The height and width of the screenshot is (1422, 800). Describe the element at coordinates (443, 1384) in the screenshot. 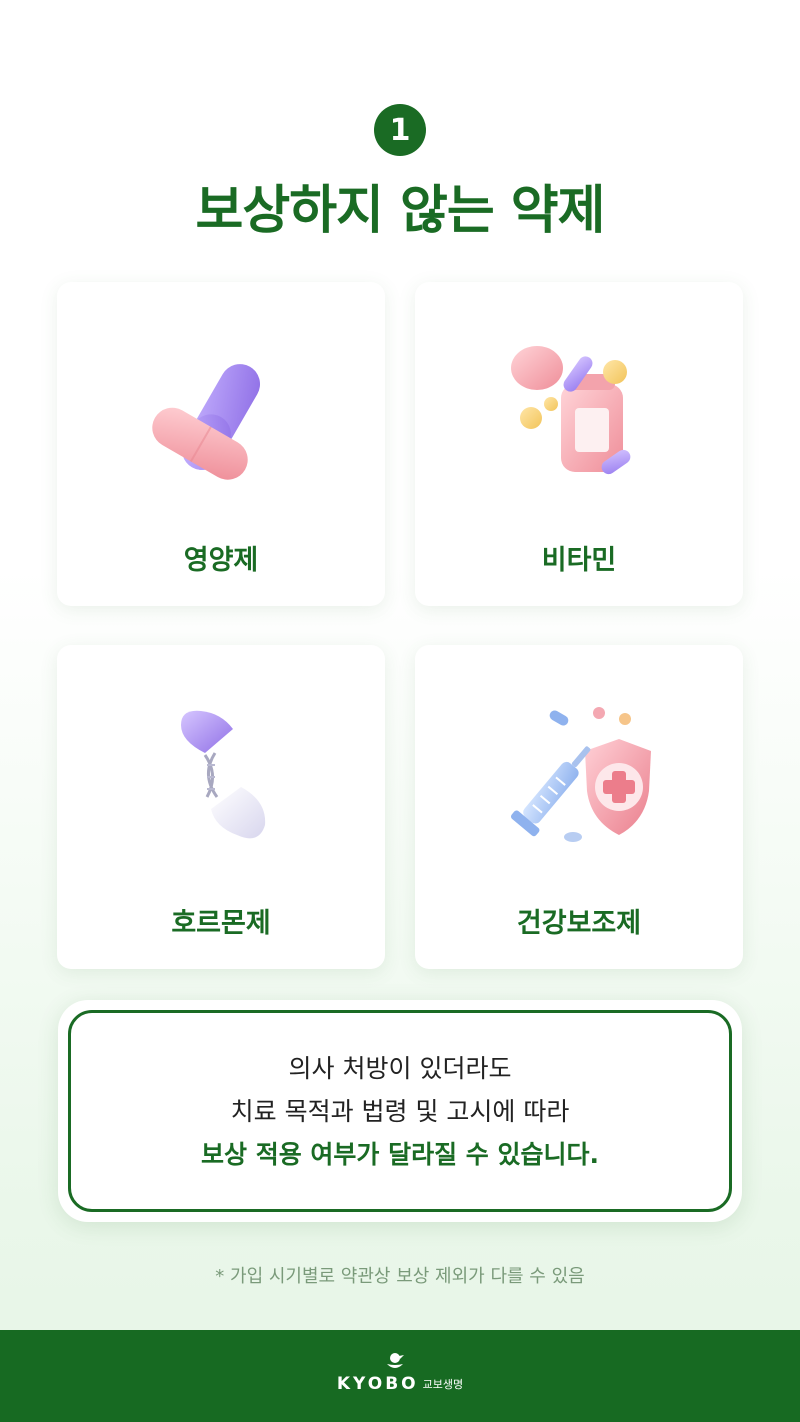

I see `logo-text-kr: 교보생명` at that location.